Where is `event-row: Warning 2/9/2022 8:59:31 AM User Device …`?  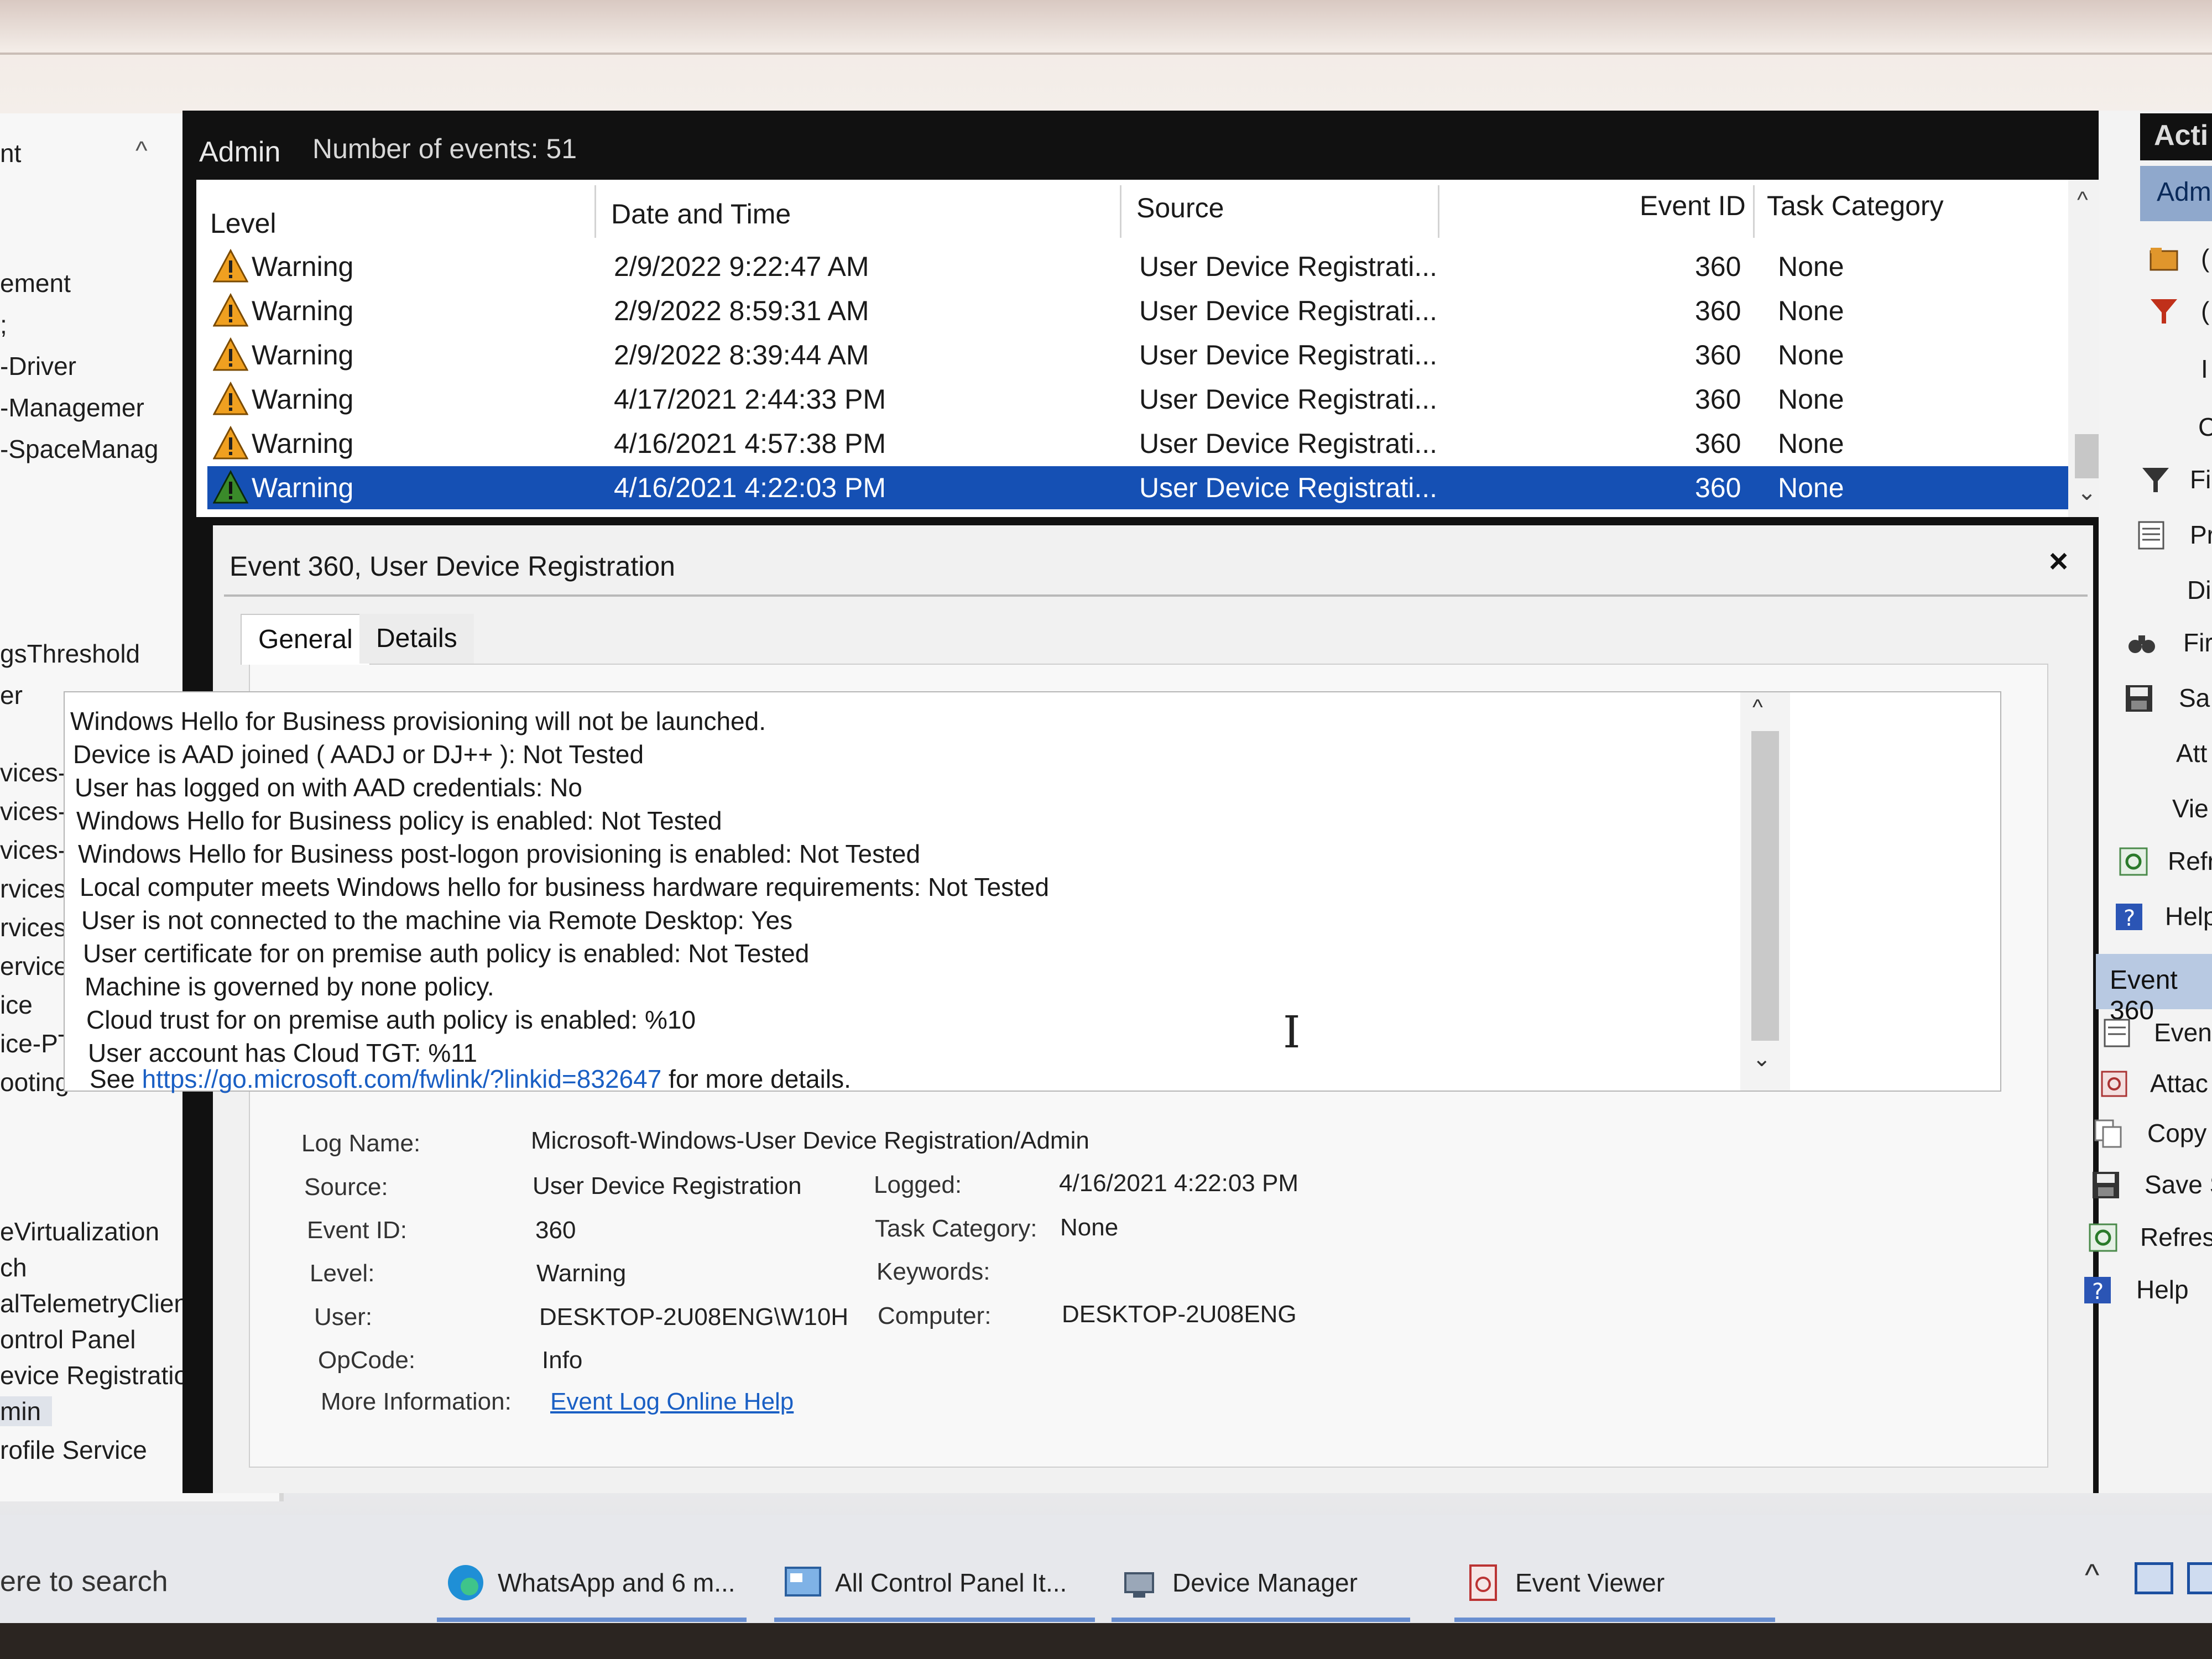
event-row: Warning 2/9/2022 8:59:31 AM User Device … is located at coordinates (1139, 311).